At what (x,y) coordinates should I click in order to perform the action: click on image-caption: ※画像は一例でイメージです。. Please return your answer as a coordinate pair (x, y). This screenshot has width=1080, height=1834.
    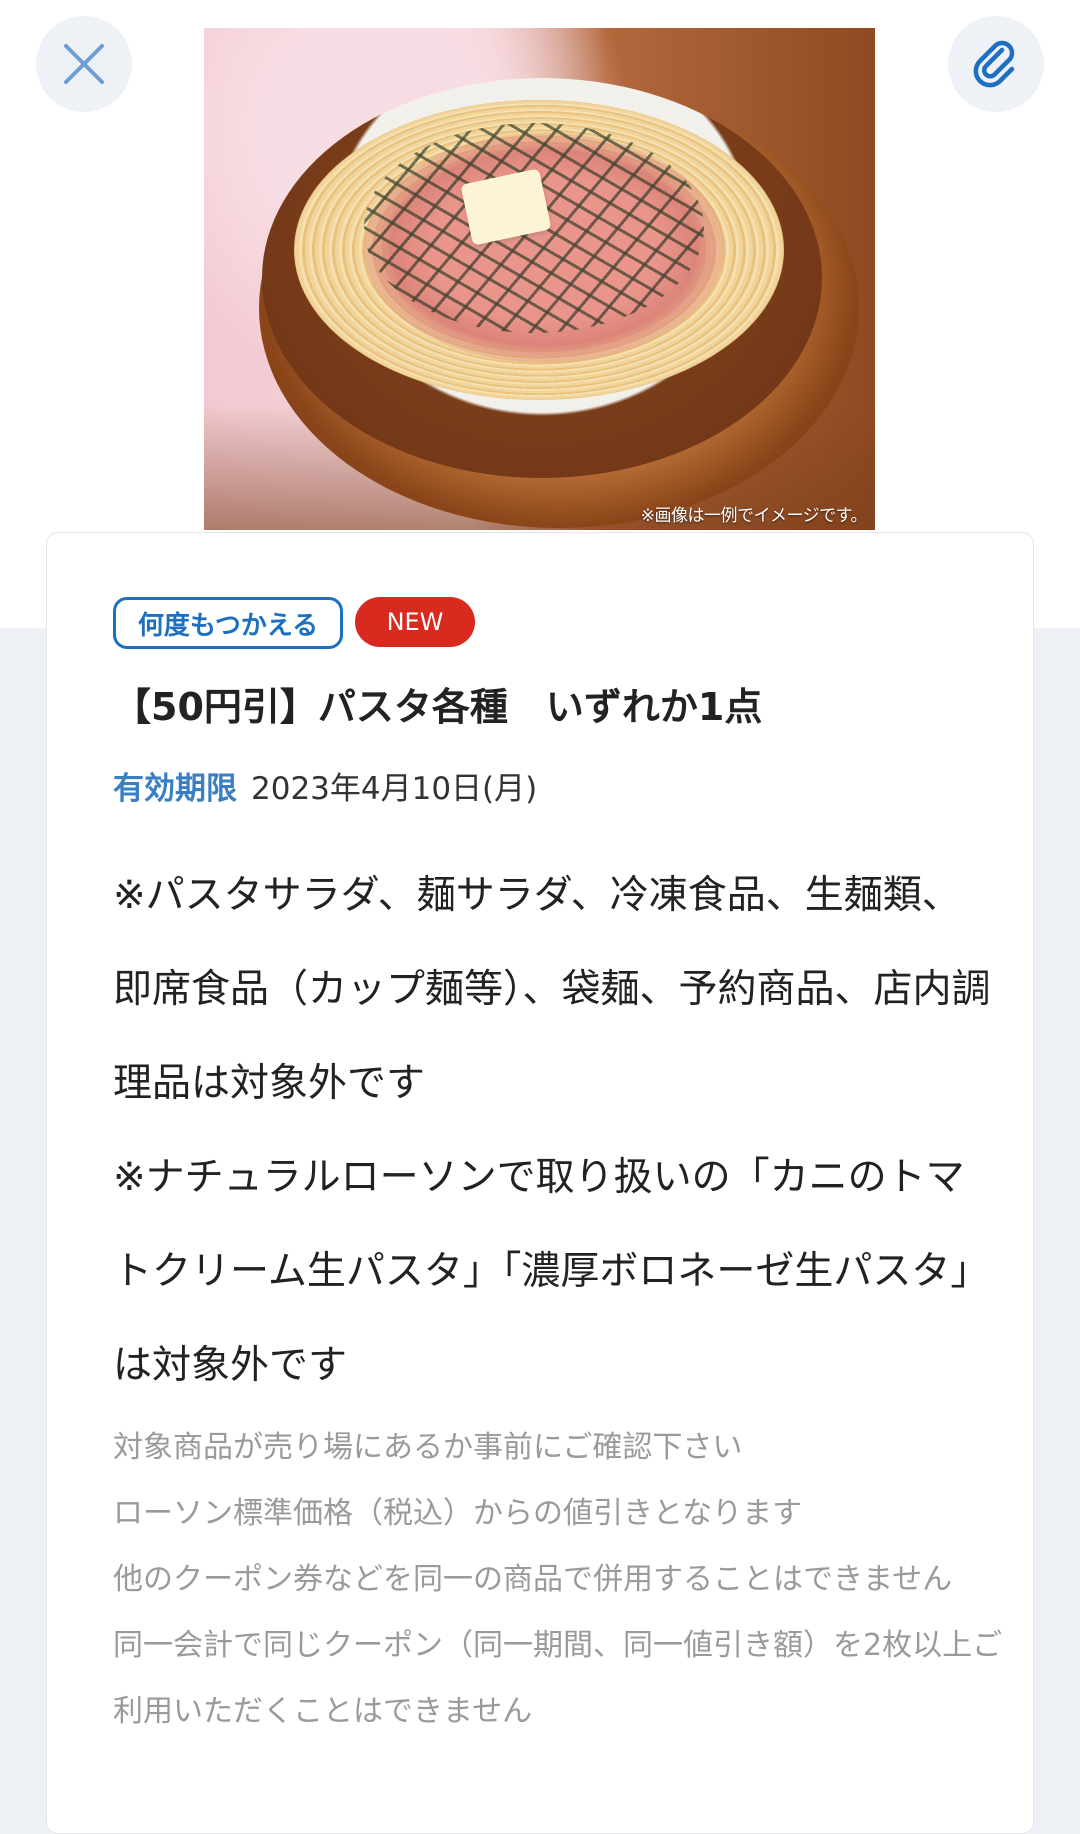
    Looking at the image, I should click on (754, 516).